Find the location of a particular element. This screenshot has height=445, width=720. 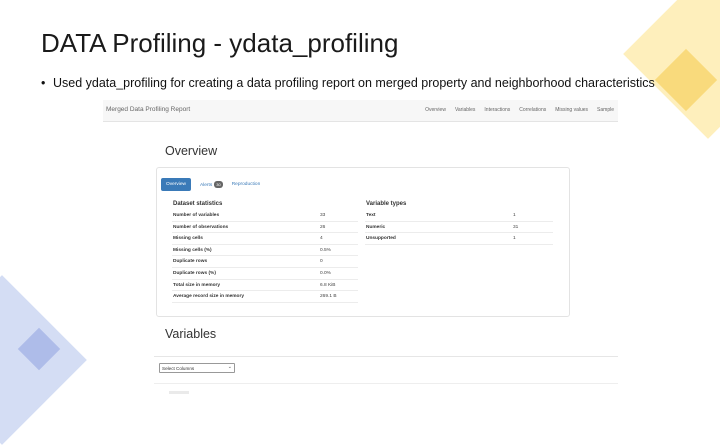

overview-title: Overview is located at coordinates (191, 151).